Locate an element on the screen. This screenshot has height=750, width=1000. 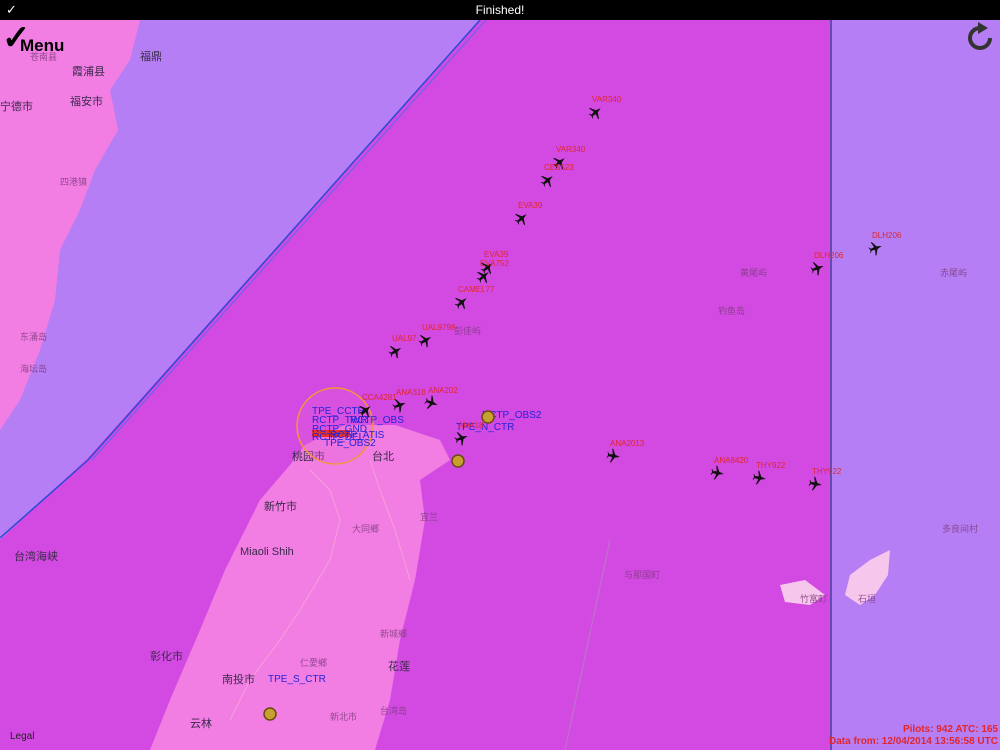
data-timestamp: Data from: 12/04/2014 13:56:58 UTC is located at coordinates (913, 741).